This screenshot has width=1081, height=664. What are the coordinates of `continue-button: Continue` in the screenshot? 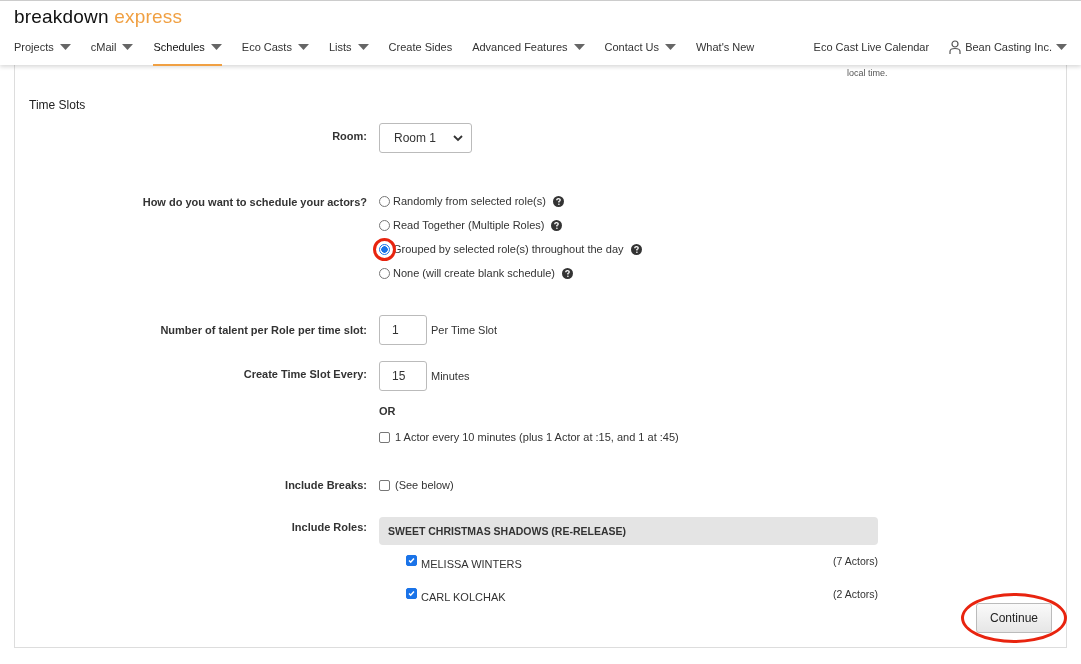 It's located at (1014, 618).